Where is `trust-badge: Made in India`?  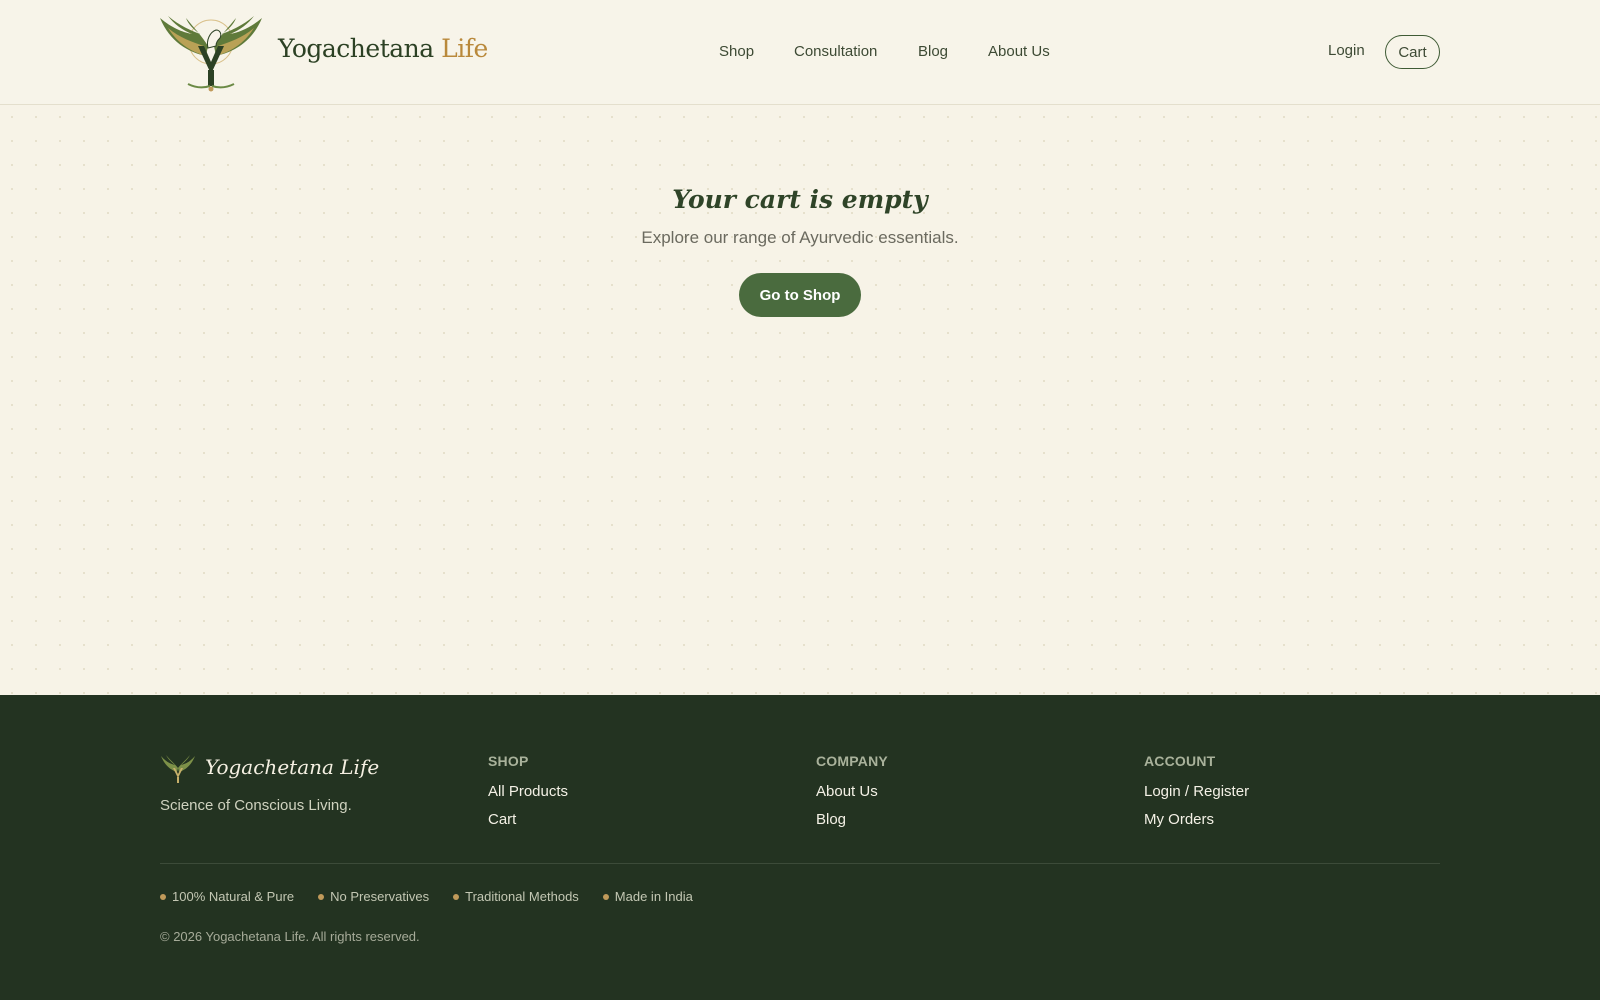
trust-badge: Made in India is located at coordinates (647, 896).